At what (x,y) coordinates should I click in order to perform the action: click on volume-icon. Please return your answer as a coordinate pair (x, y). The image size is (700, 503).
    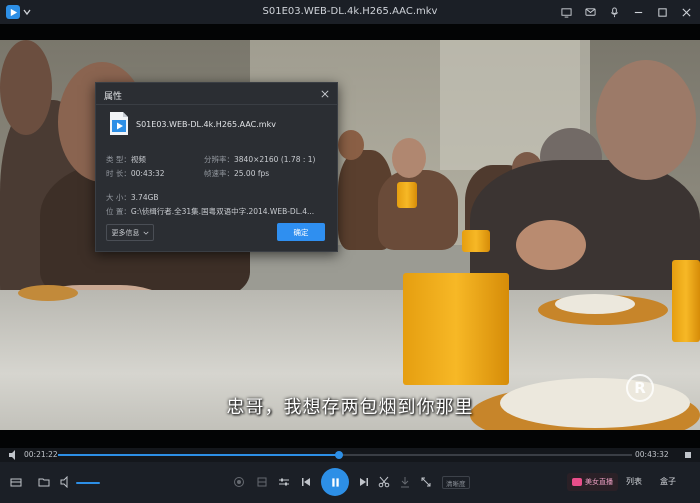
    Looking at the image, I should click on (66, 482).